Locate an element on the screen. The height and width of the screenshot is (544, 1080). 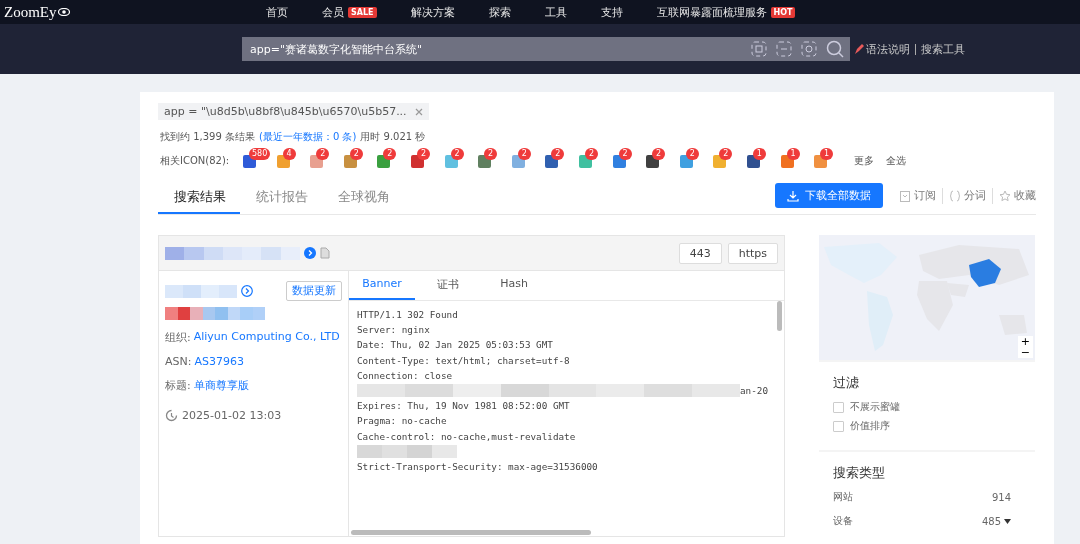
action-link: 分词 is located at coordinates (967, 195).